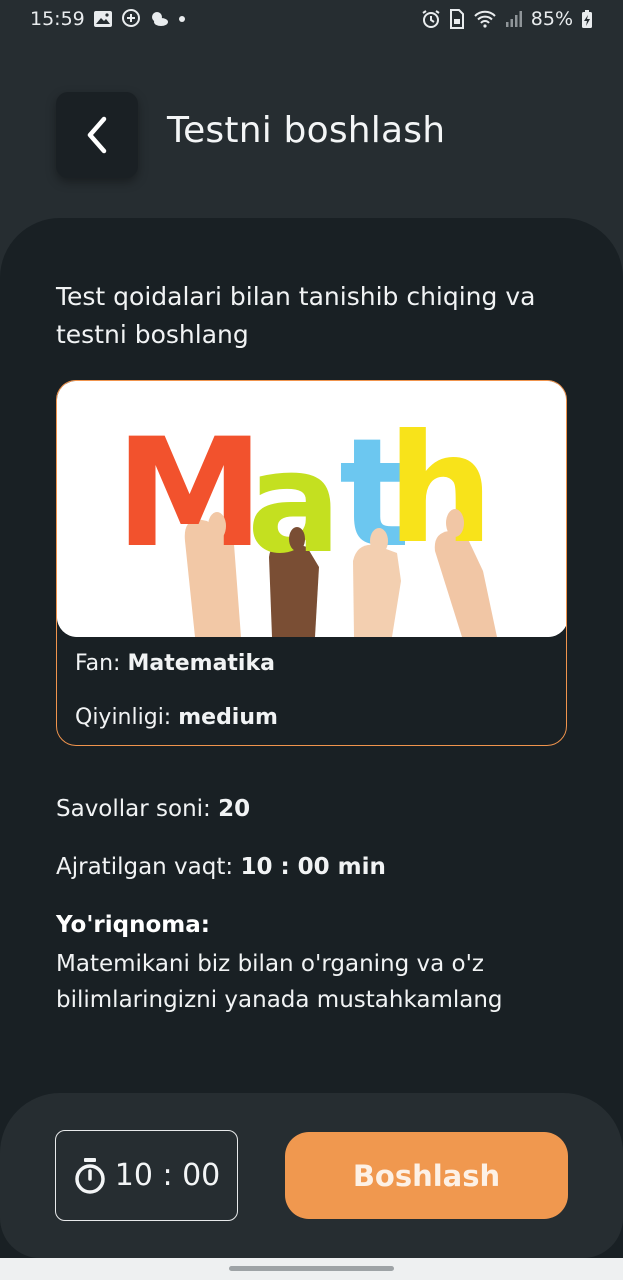 The image size is (623, 1280). What do you see at coordinates (189, 494) in the screenshot?
I see `letter-m: M` at bounding box center [189, 494].